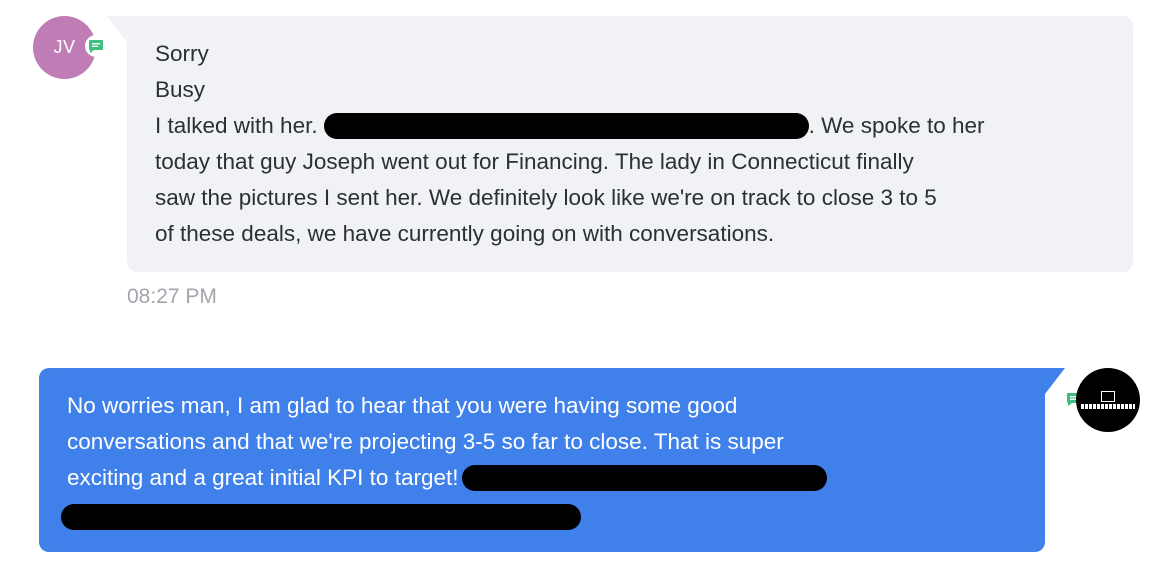 This screenshot has width=1166, height=566. Describe the element at coordinates (896, 125) in the screenshot. I see `message-fragment: . We spoke to her` at that location.